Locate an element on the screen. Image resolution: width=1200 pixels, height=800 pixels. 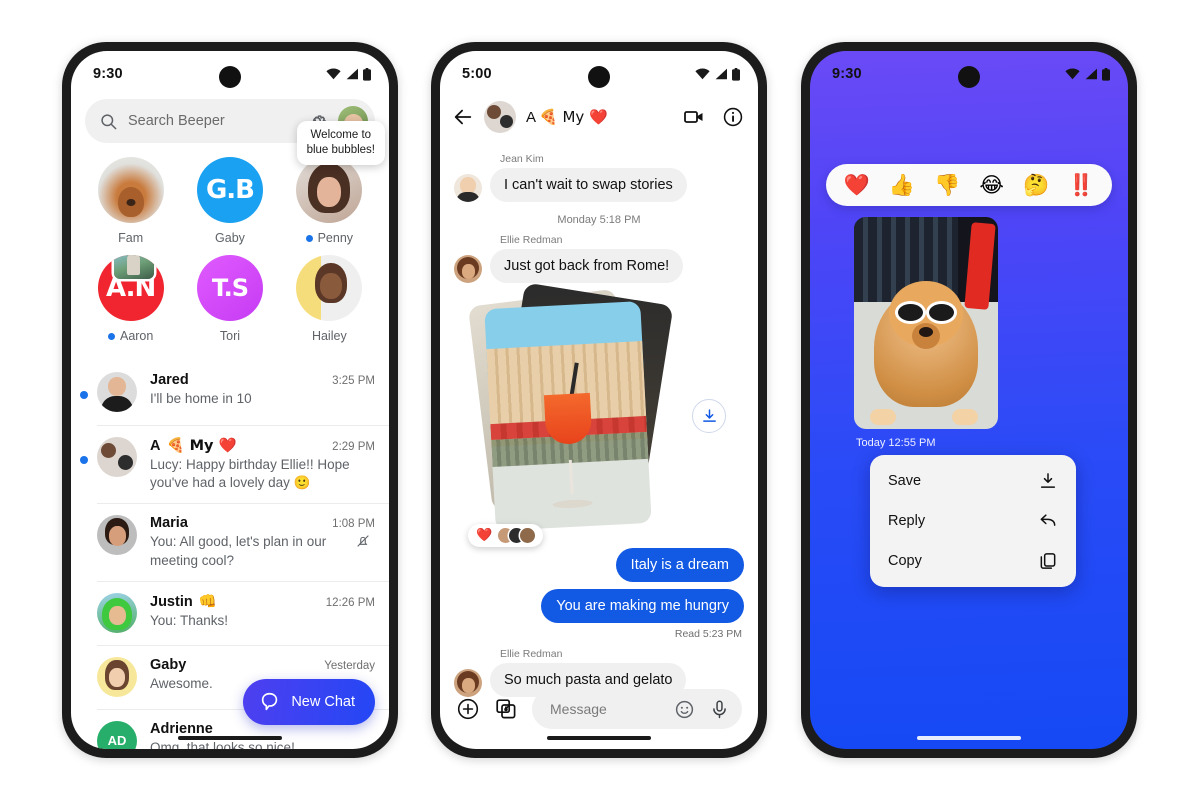
image-timestamp: Today 12:55 PM is located at coordinates (896, 443).